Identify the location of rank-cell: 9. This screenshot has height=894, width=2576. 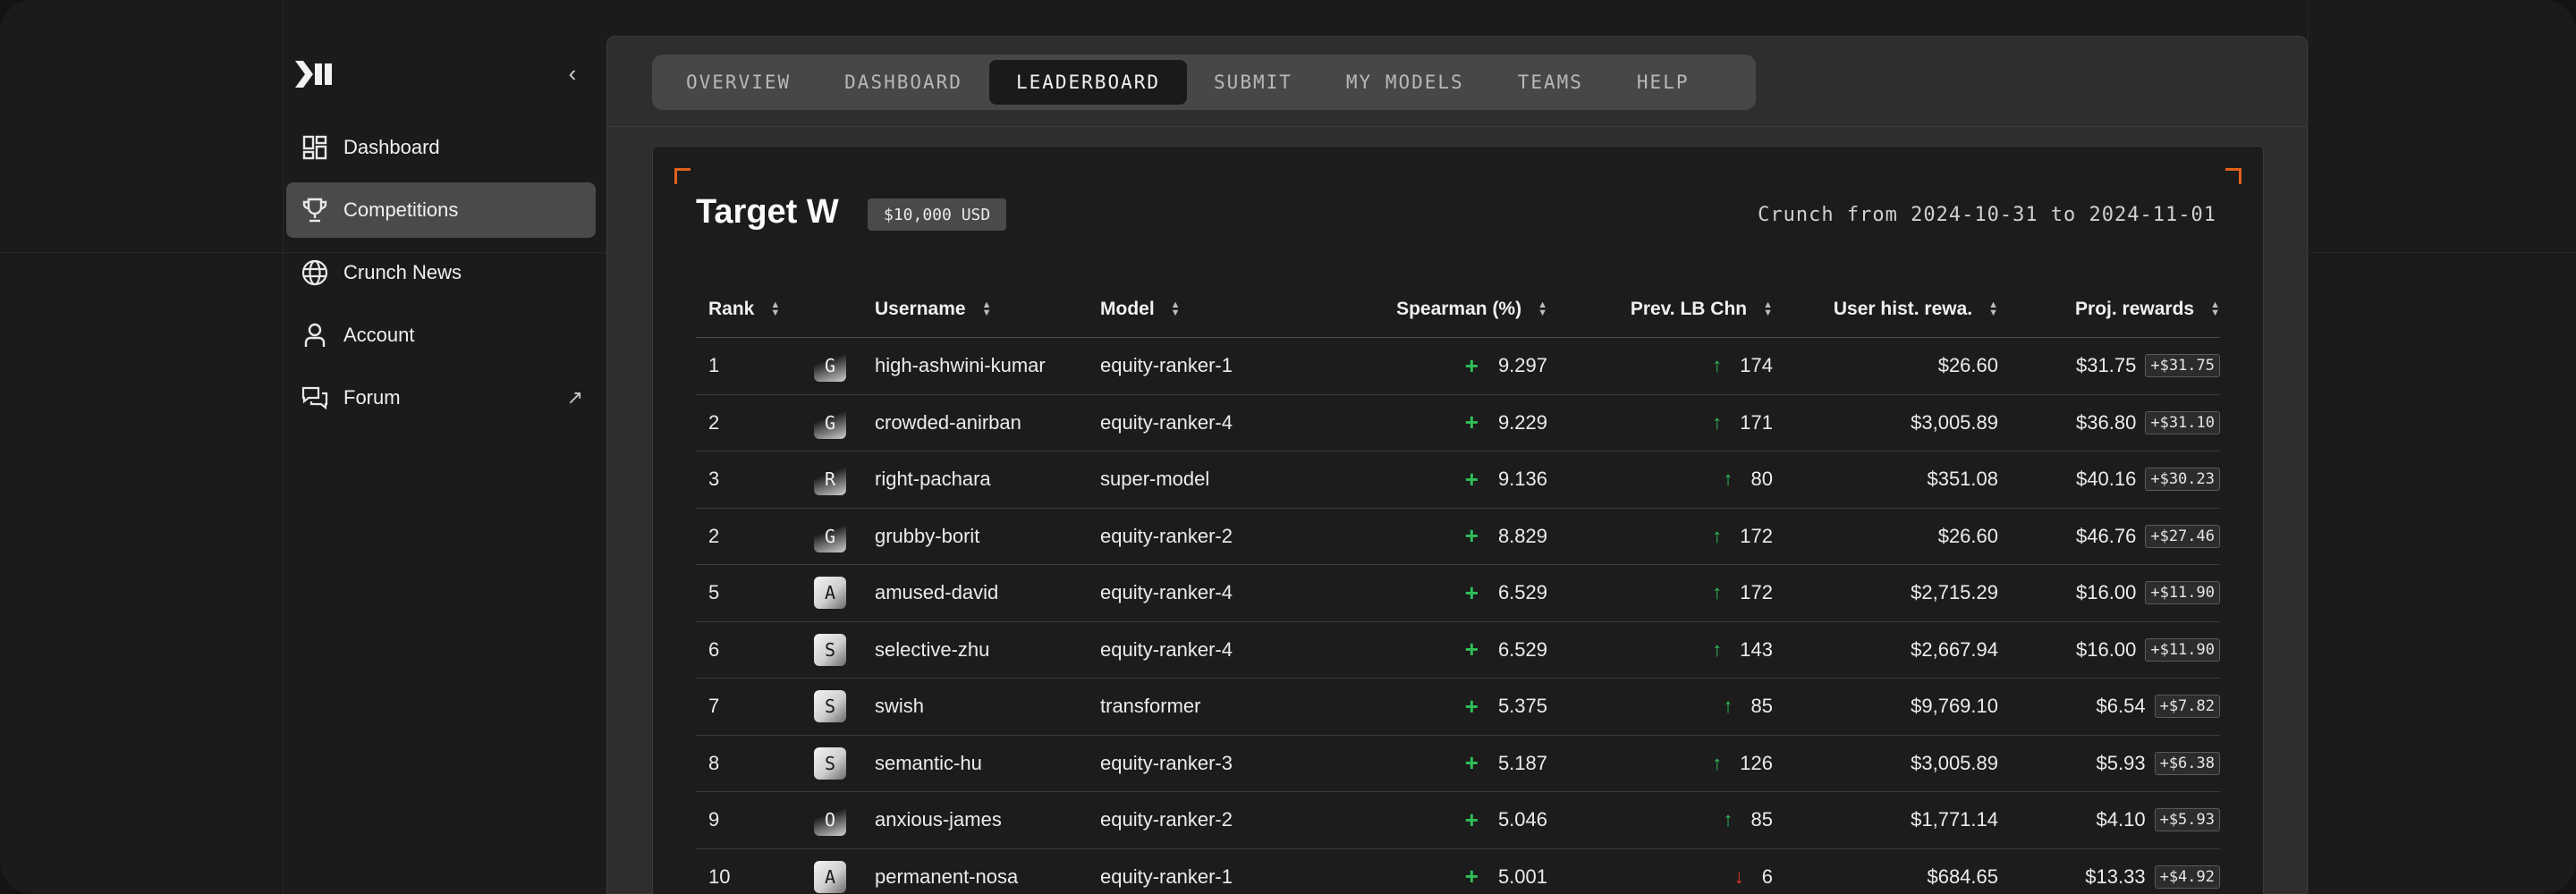
(714, 819).